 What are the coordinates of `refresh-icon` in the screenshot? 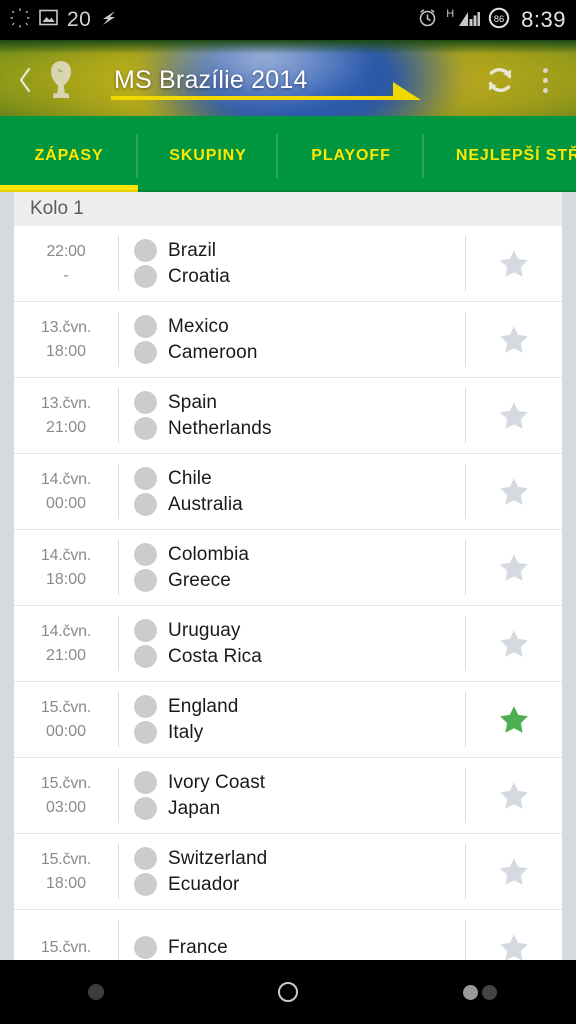 It's located at (500, 80).